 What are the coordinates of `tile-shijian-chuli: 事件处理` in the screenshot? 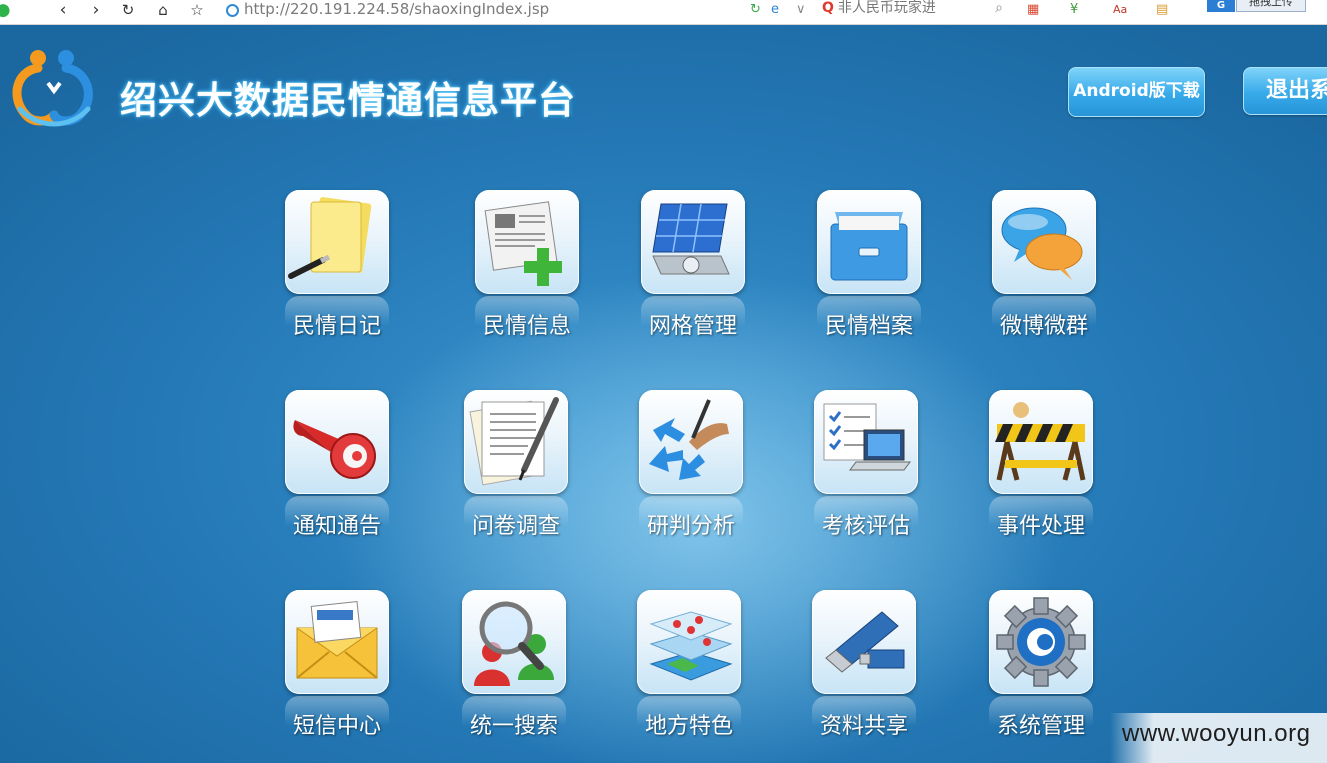 It's located at (1041, 470).